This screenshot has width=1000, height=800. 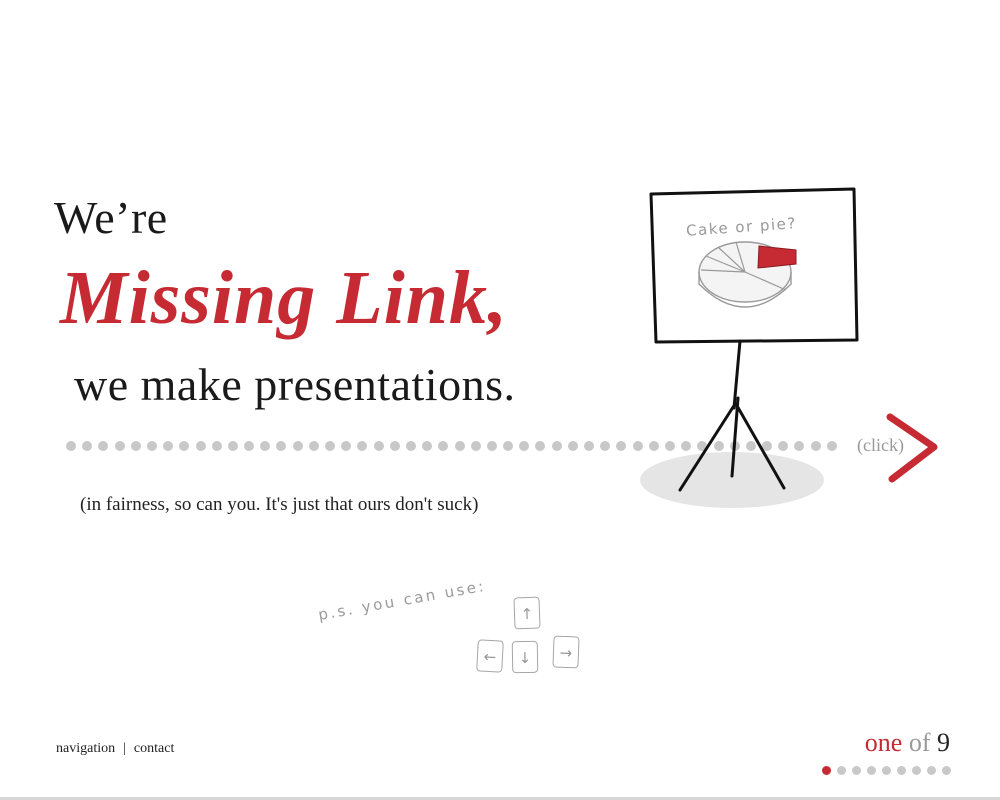 I want to click on next-slide-arrow-icon, so click(x=914, y=447).